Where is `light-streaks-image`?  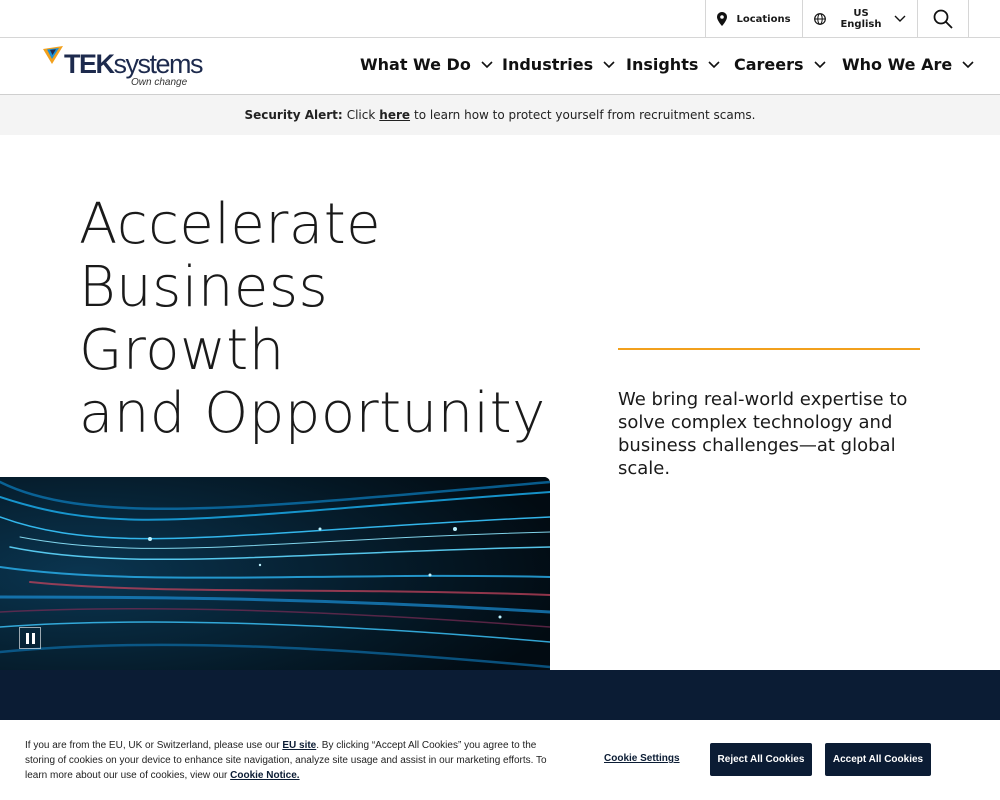
light-streaks-image is located at coordinates (275, 573).